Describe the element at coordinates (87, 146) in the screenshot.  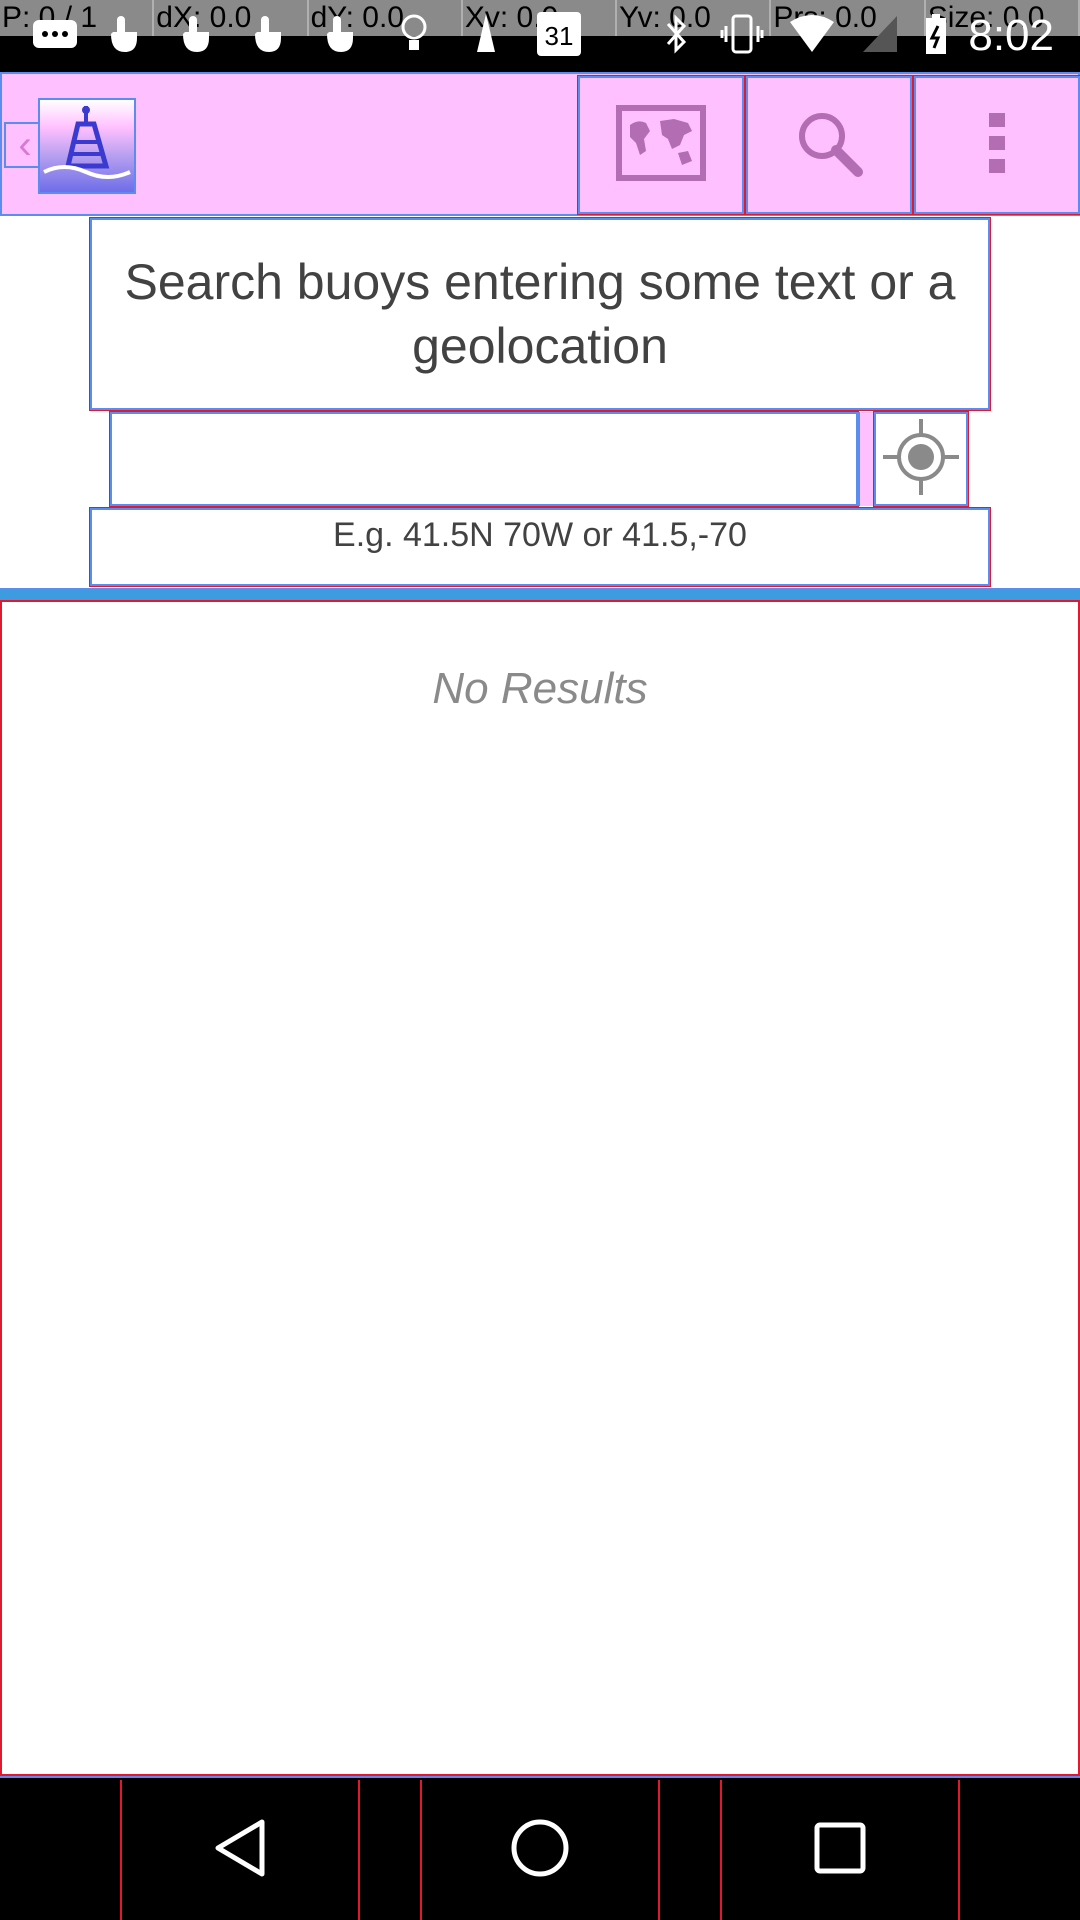
I see `app-logo-buoy-icon` at that location.